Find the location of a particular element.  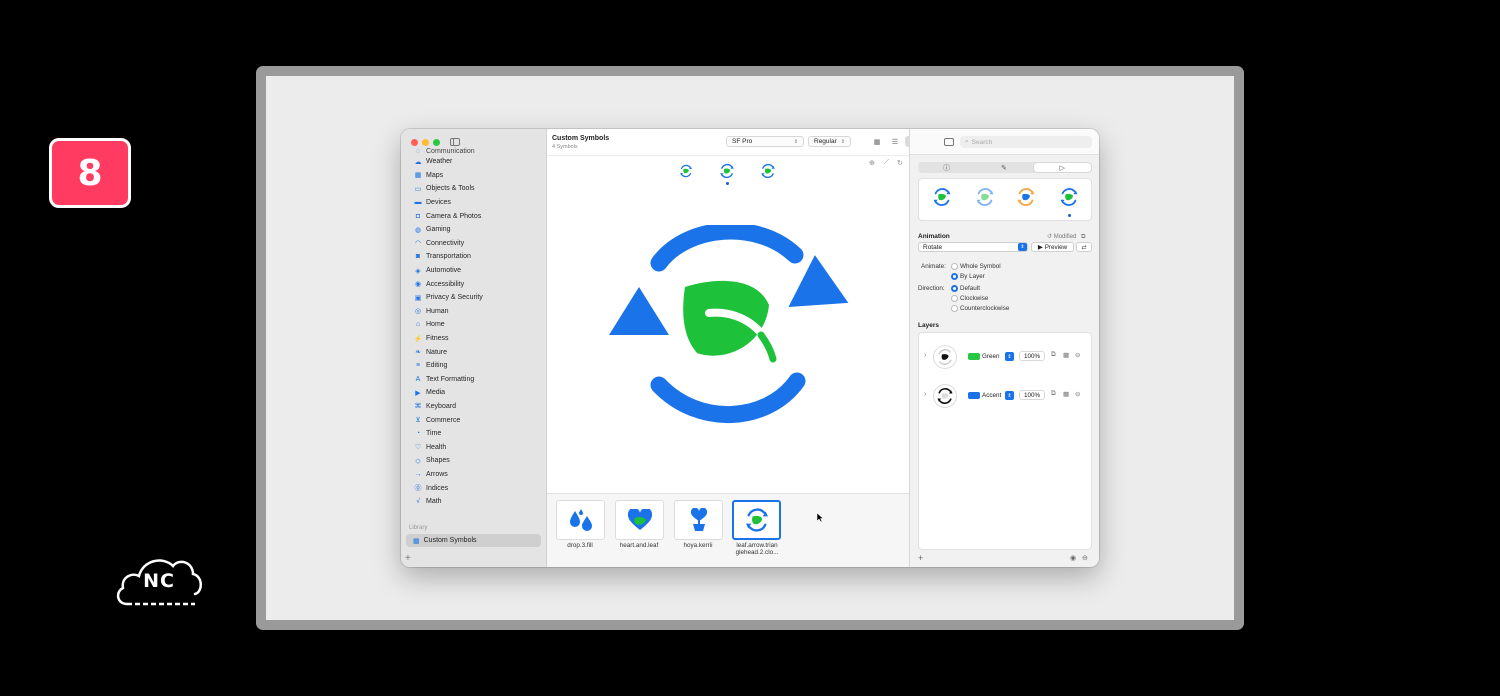

sidebar-item-text-formatting: A Text Formatting is located at coordinates (474, 380).